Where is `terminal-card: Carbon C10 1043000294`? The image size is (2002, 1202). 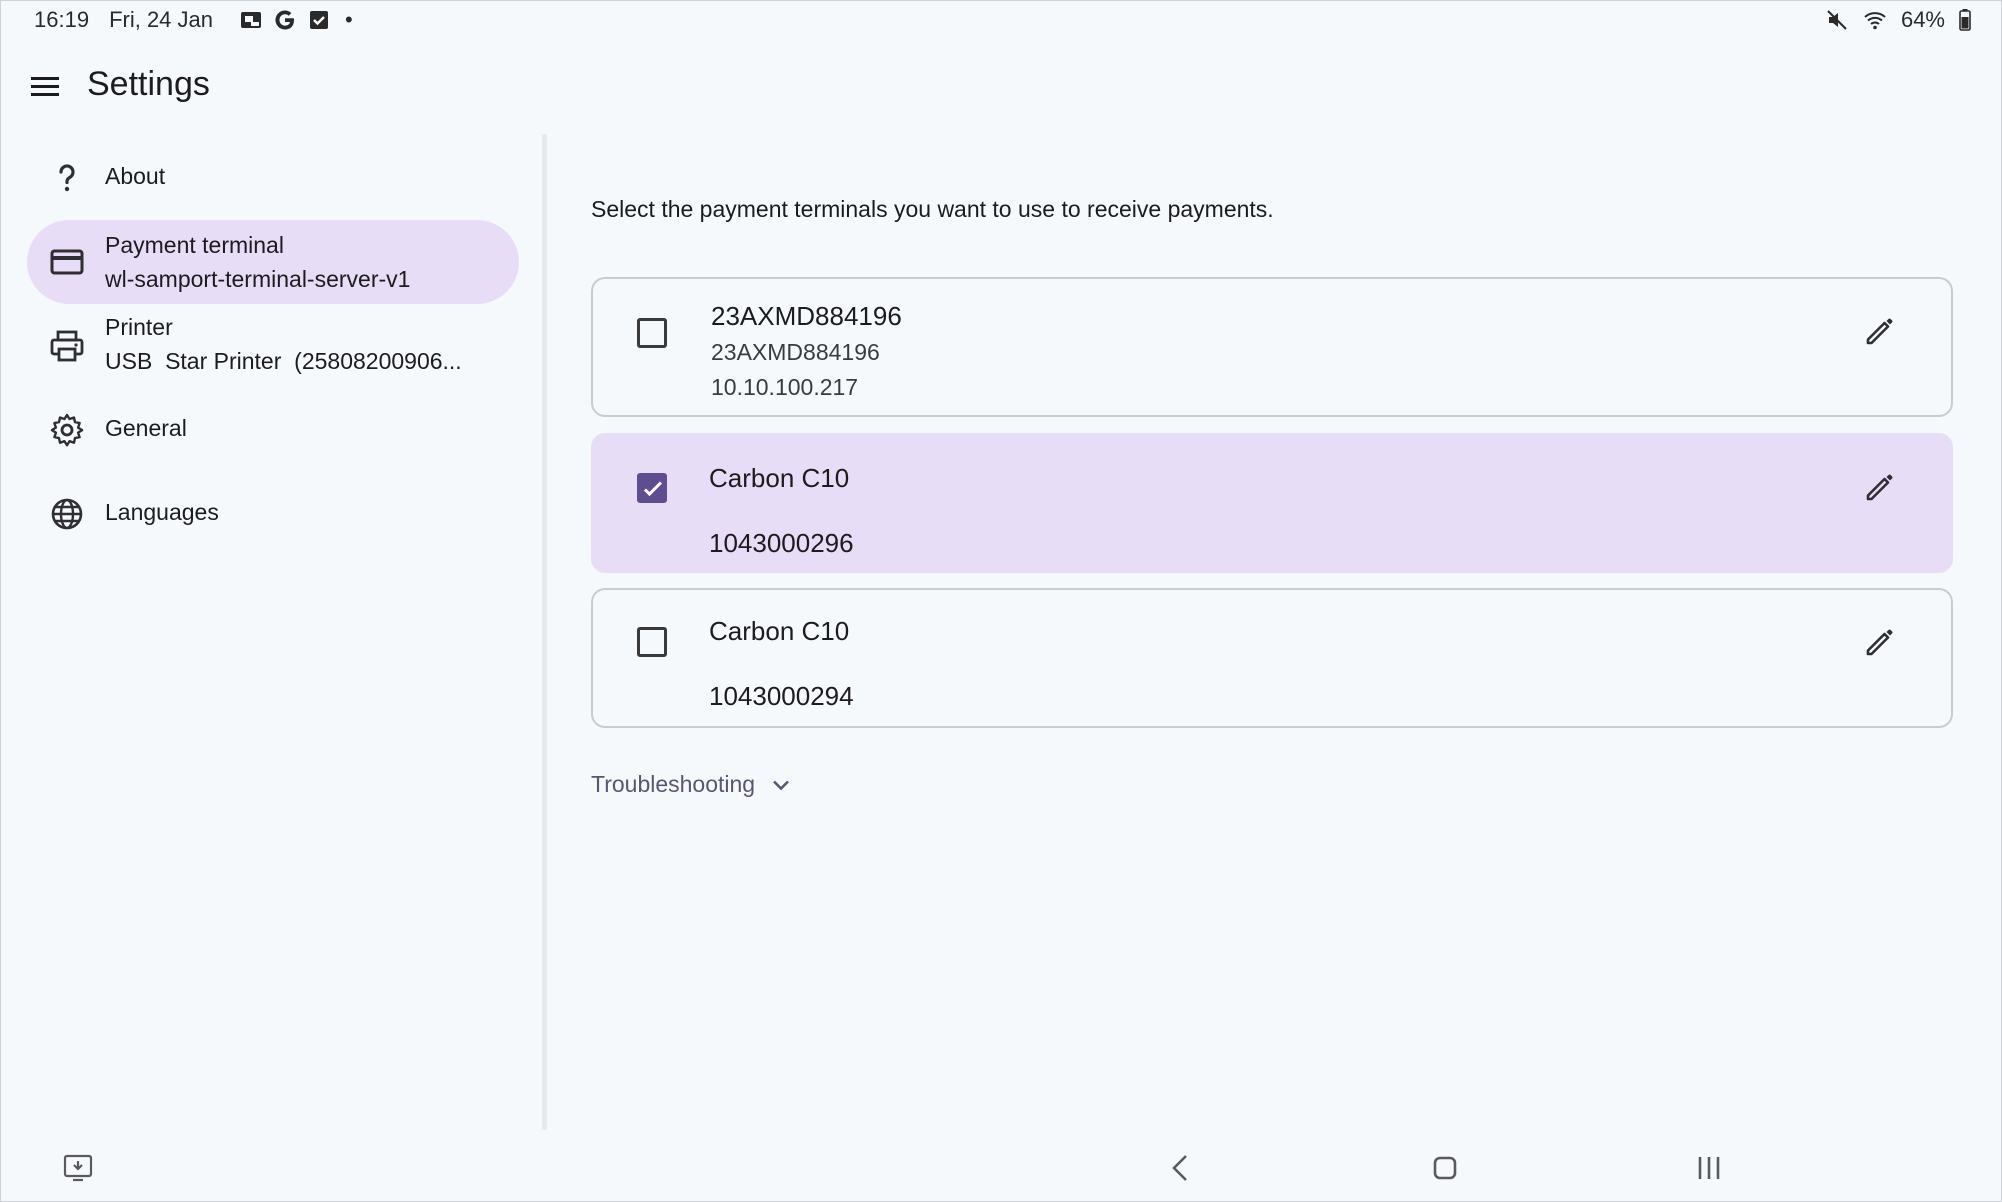 terminal-card: Carbon C10 1043000294 is located at coordinates (1272, 658).